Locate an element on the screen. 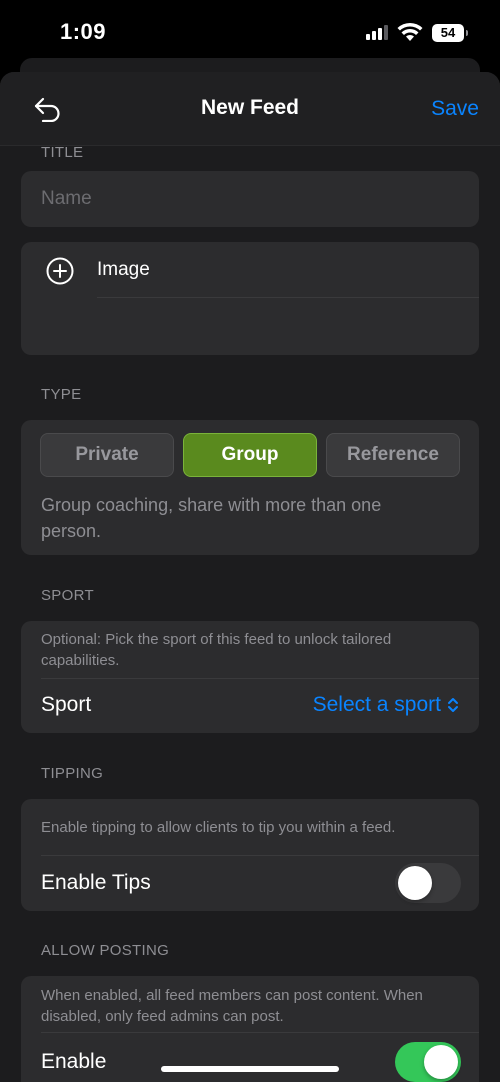 The image size is (500, 1082). name-input: Name is located at coordinates (66, 199).